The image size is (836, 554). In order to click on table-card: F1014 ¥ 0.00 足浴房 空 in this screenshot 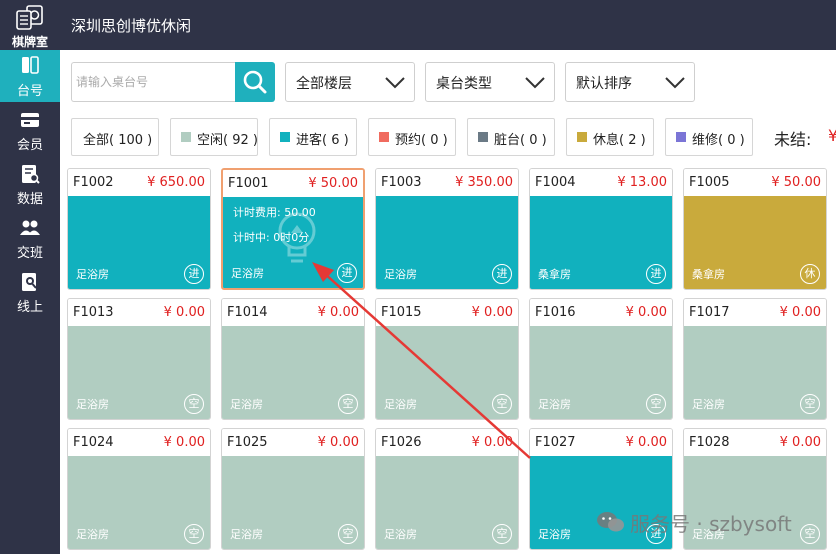, I will do `click(293, 359)`.